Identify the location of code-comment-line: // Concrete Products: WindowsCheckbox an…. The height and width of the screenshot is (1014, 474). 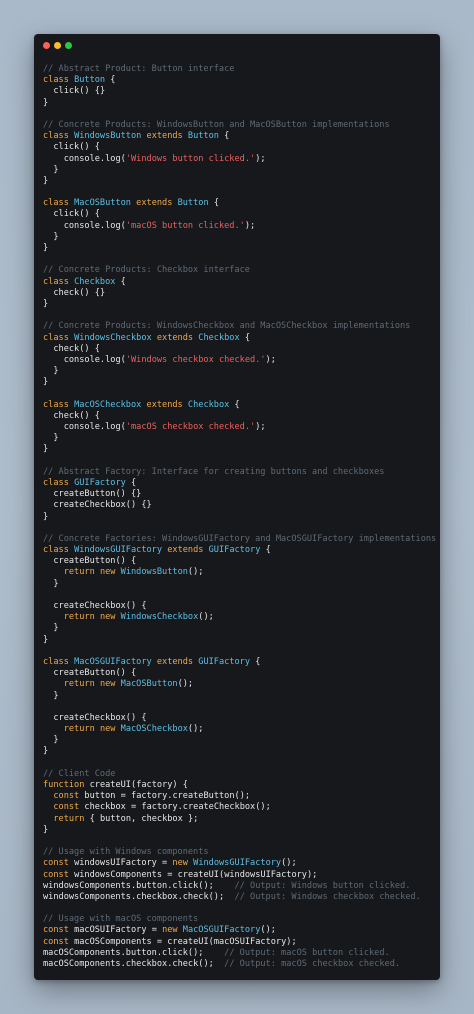
(227, 326).